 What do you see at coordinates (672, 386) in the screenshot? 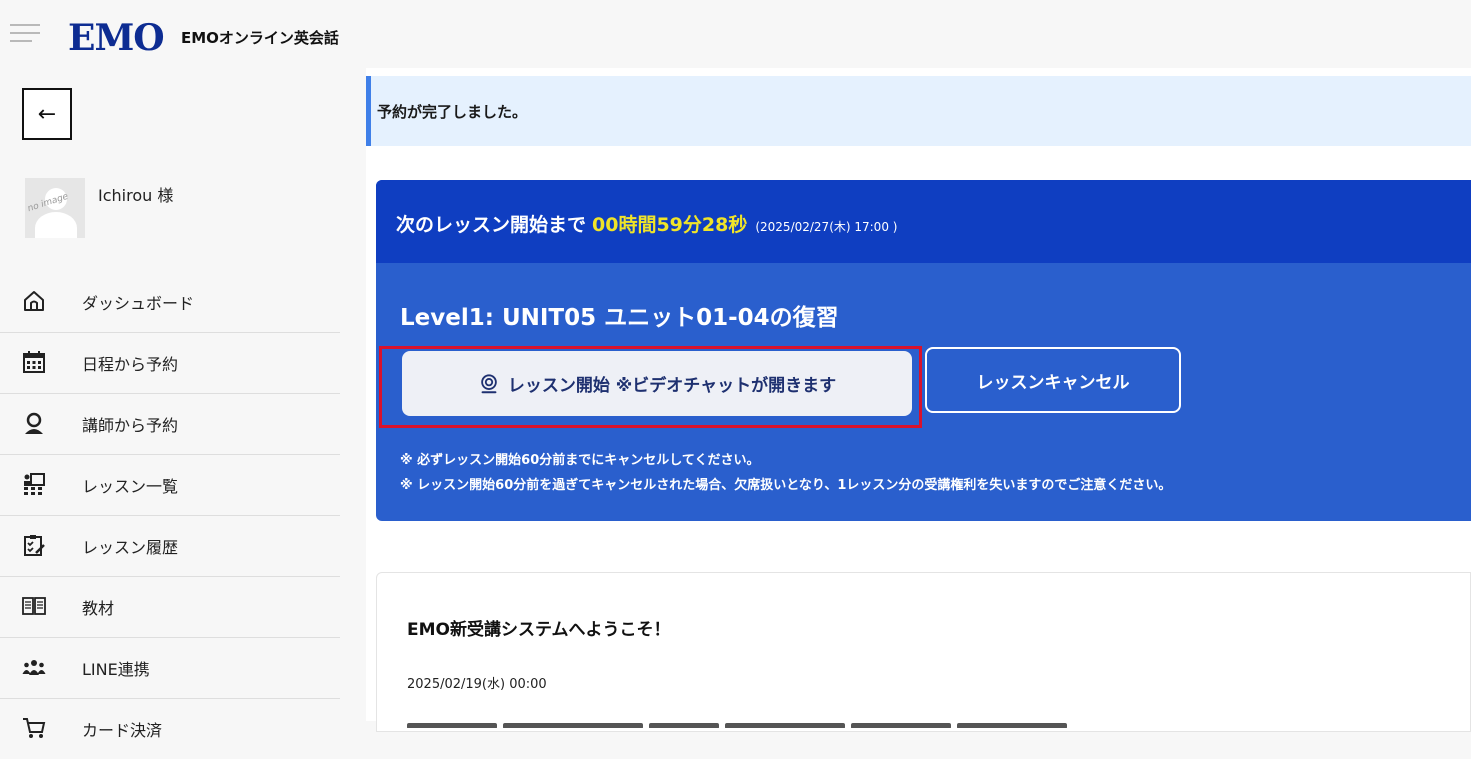
I see `start-lesson-label: レッスン開始 ※ビデオチャットが開きます` at bounding box center [672, 386].